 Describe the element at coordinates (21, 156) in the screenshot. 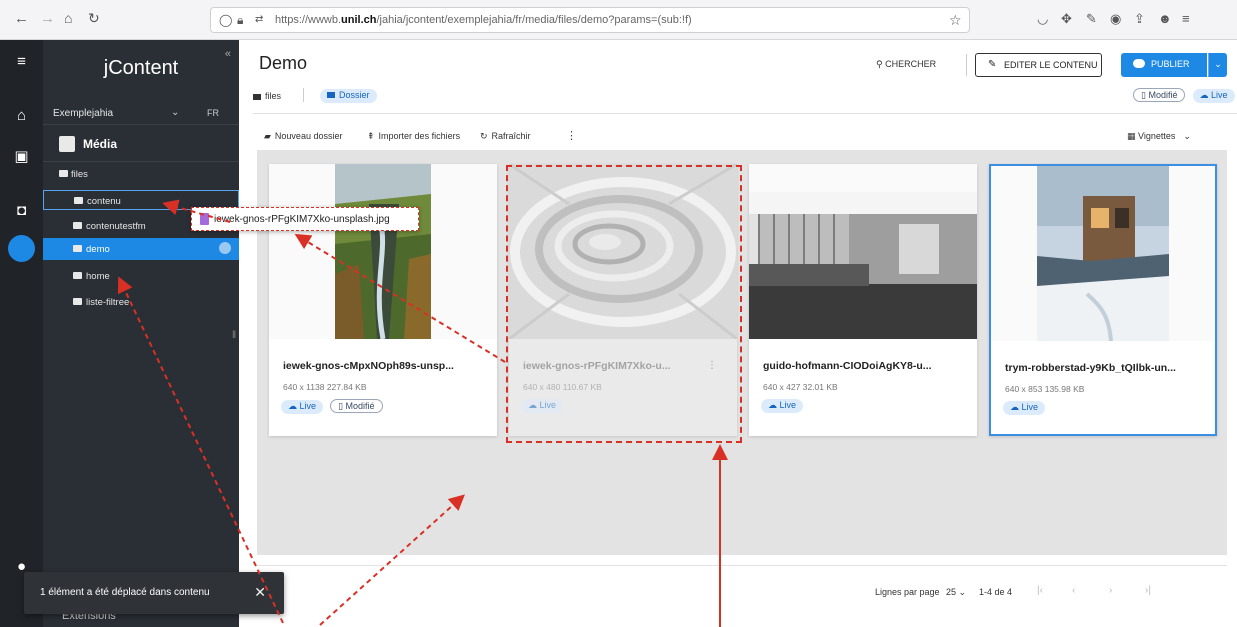

I see `clipboard-icon: ▣` at that location.